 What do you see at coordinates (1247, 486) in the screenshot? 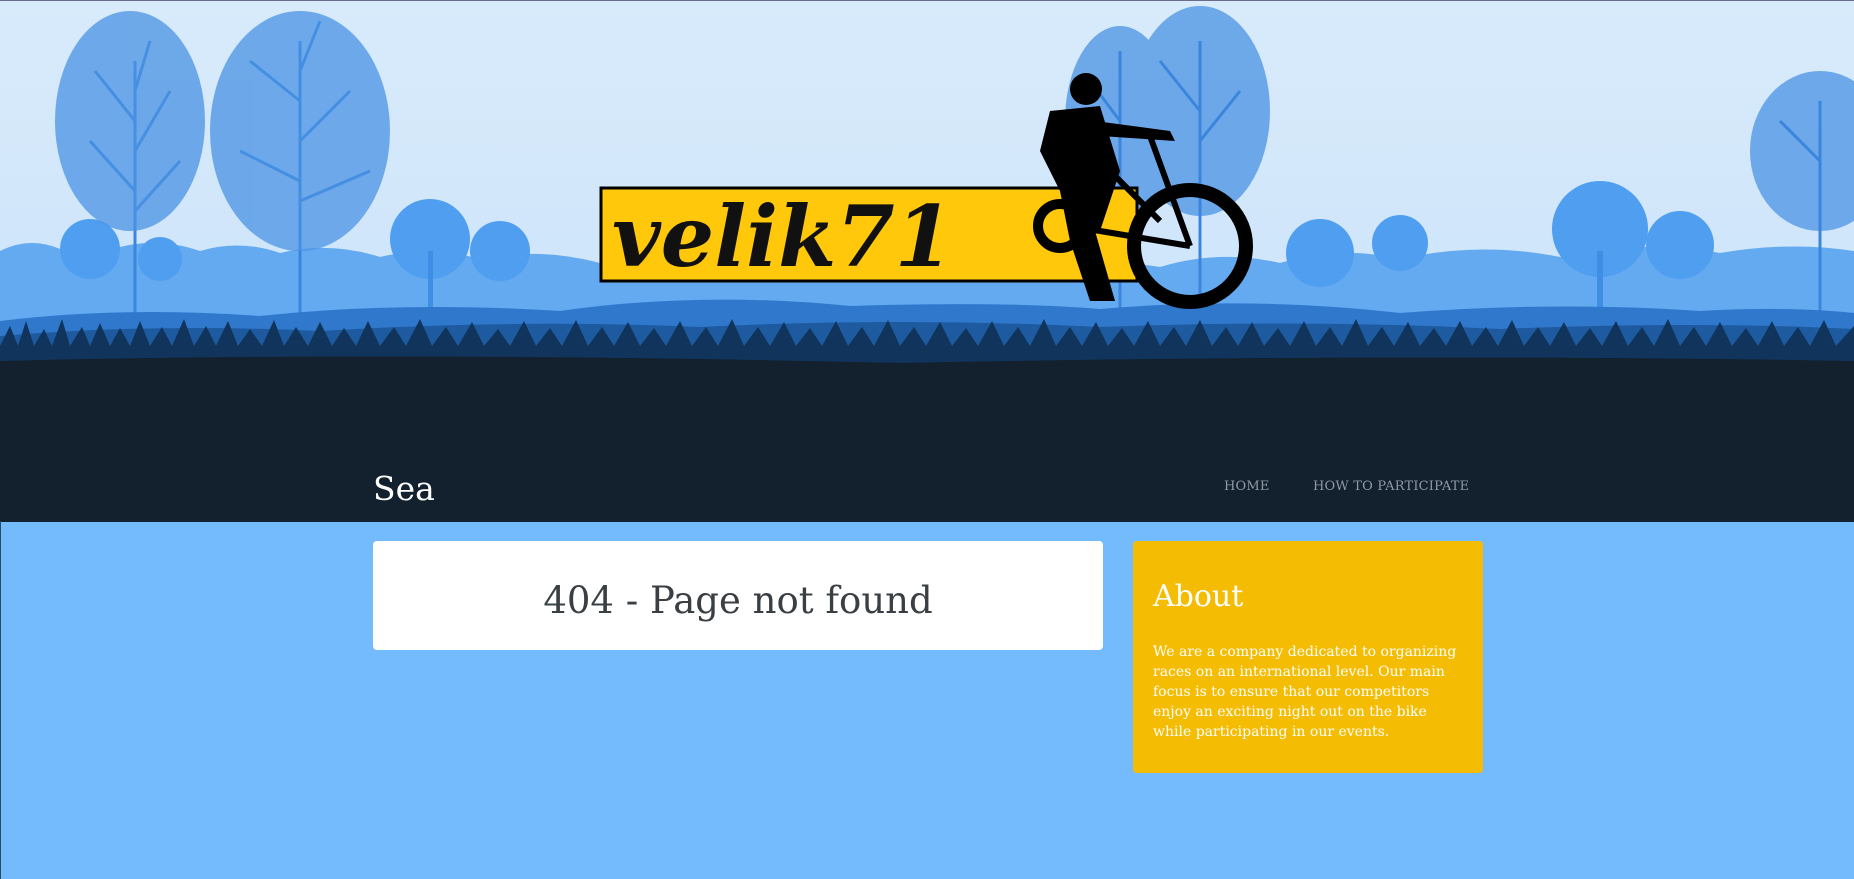
I see `nav-home-link: HOME` at bounding box center [1247, 486].